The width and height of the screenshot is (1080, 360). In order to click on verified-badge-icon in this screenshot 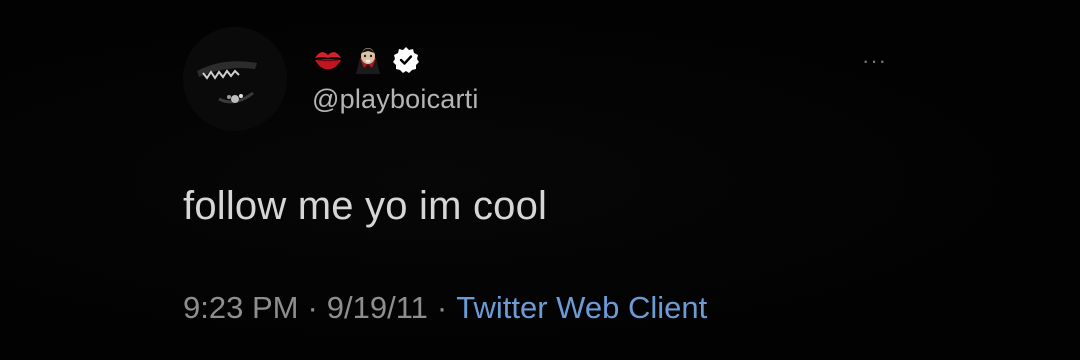, I will do `click(406, 60)`.